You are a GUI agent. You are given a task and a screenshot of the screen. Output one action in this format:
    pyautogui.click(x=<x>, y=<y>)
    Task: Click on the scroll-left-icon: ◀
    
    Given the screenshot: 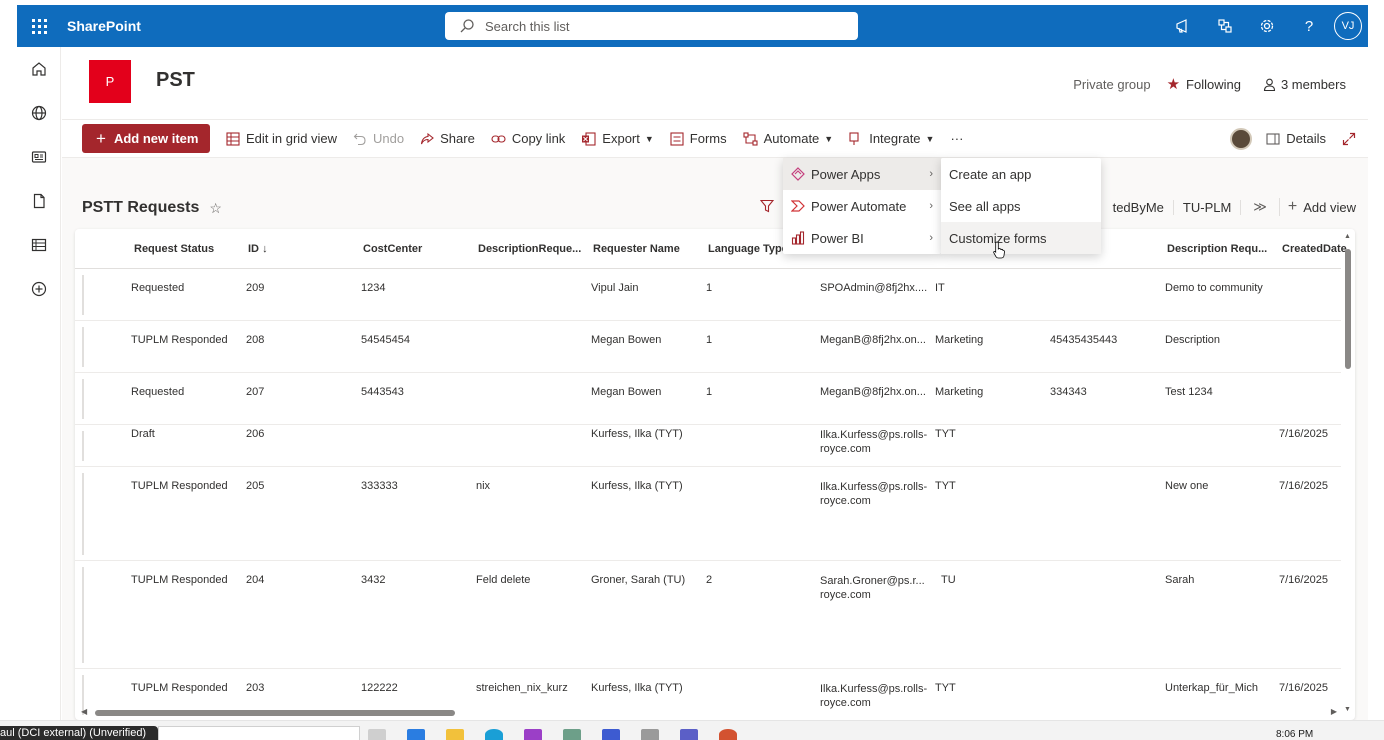 What is the action you would take?
    pyautogui.click(x=84, y=711)
    